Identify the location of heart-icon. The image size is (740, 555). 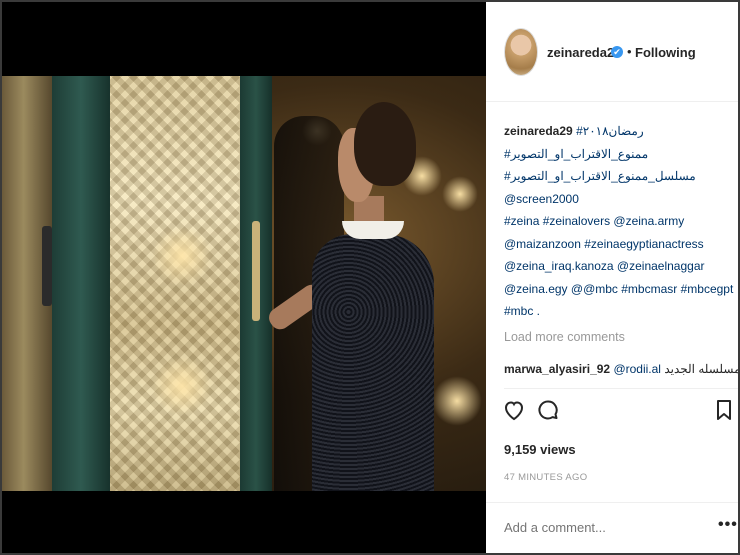
(514, 410).